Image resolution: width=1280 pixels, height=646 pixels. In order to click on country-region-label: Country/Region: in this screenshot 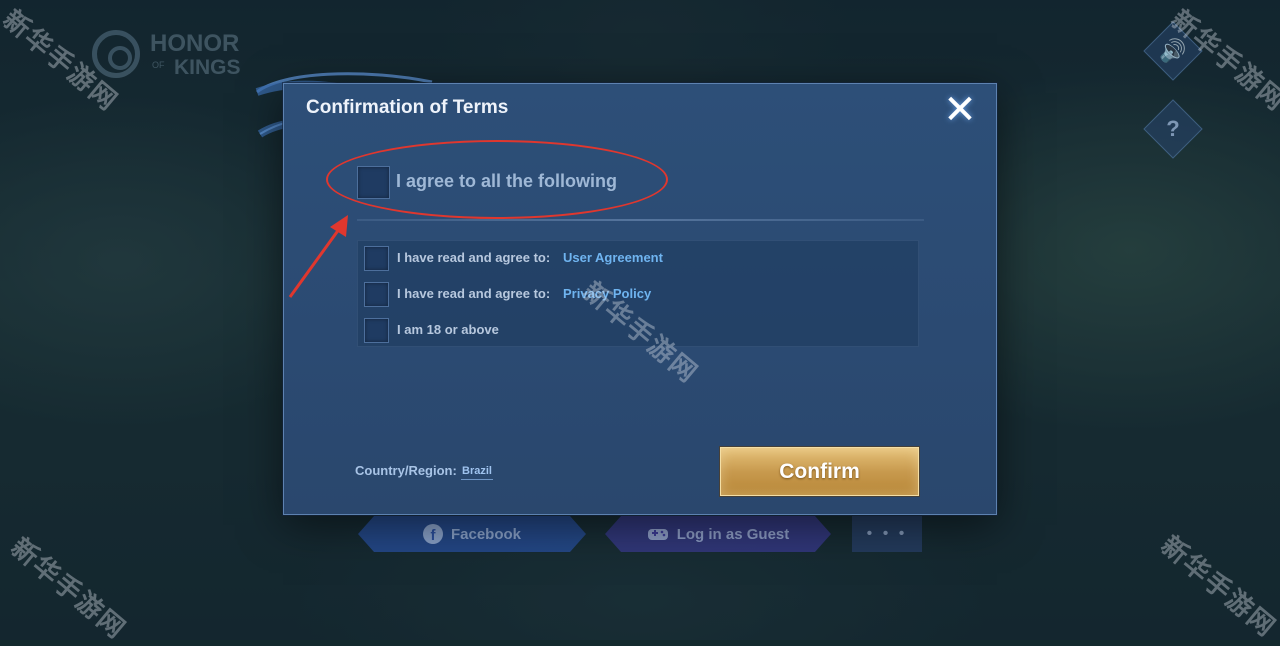, I will do `click(406, 470)`.